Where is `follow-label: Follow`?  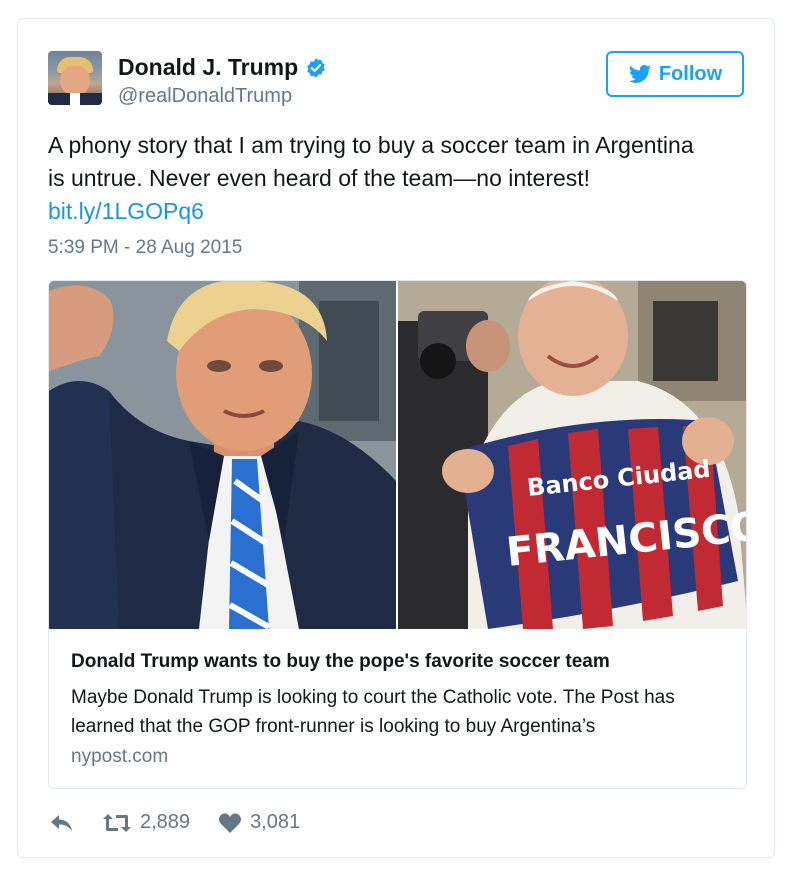 follow-label: Follow is located at coordinates (690, 73).